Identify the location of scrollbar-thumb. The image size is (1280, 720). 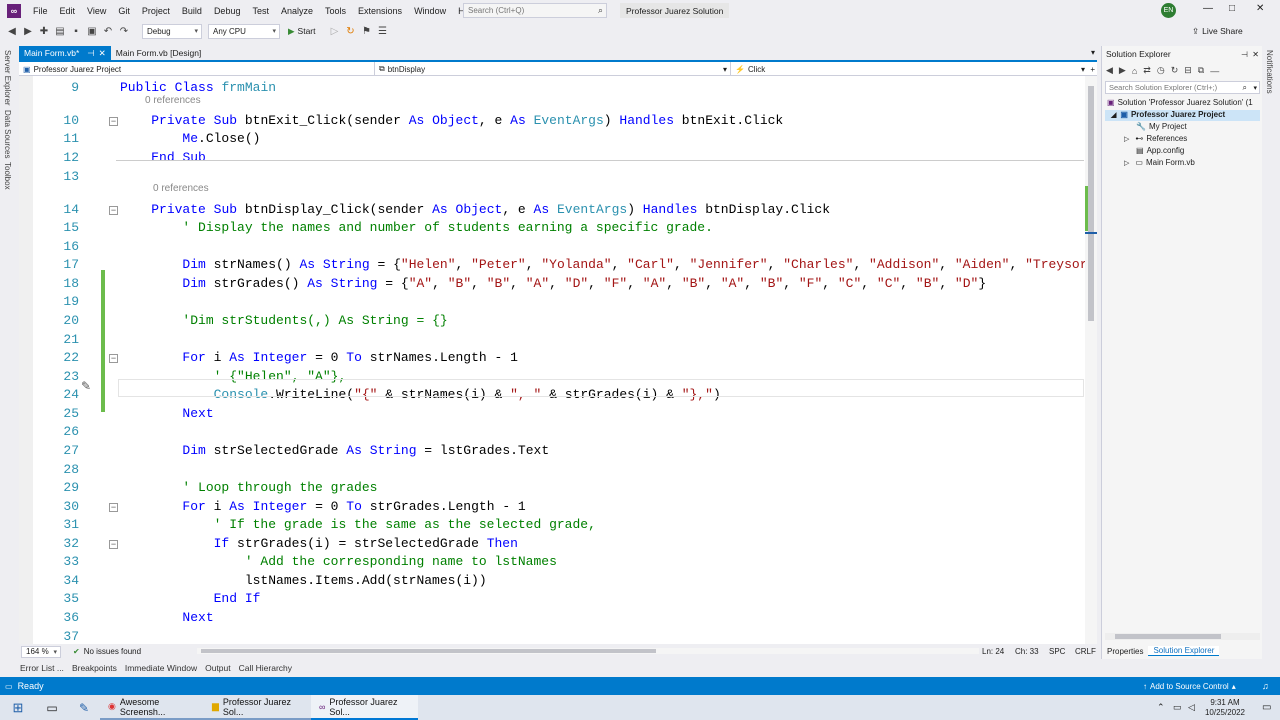
(1091, 203).